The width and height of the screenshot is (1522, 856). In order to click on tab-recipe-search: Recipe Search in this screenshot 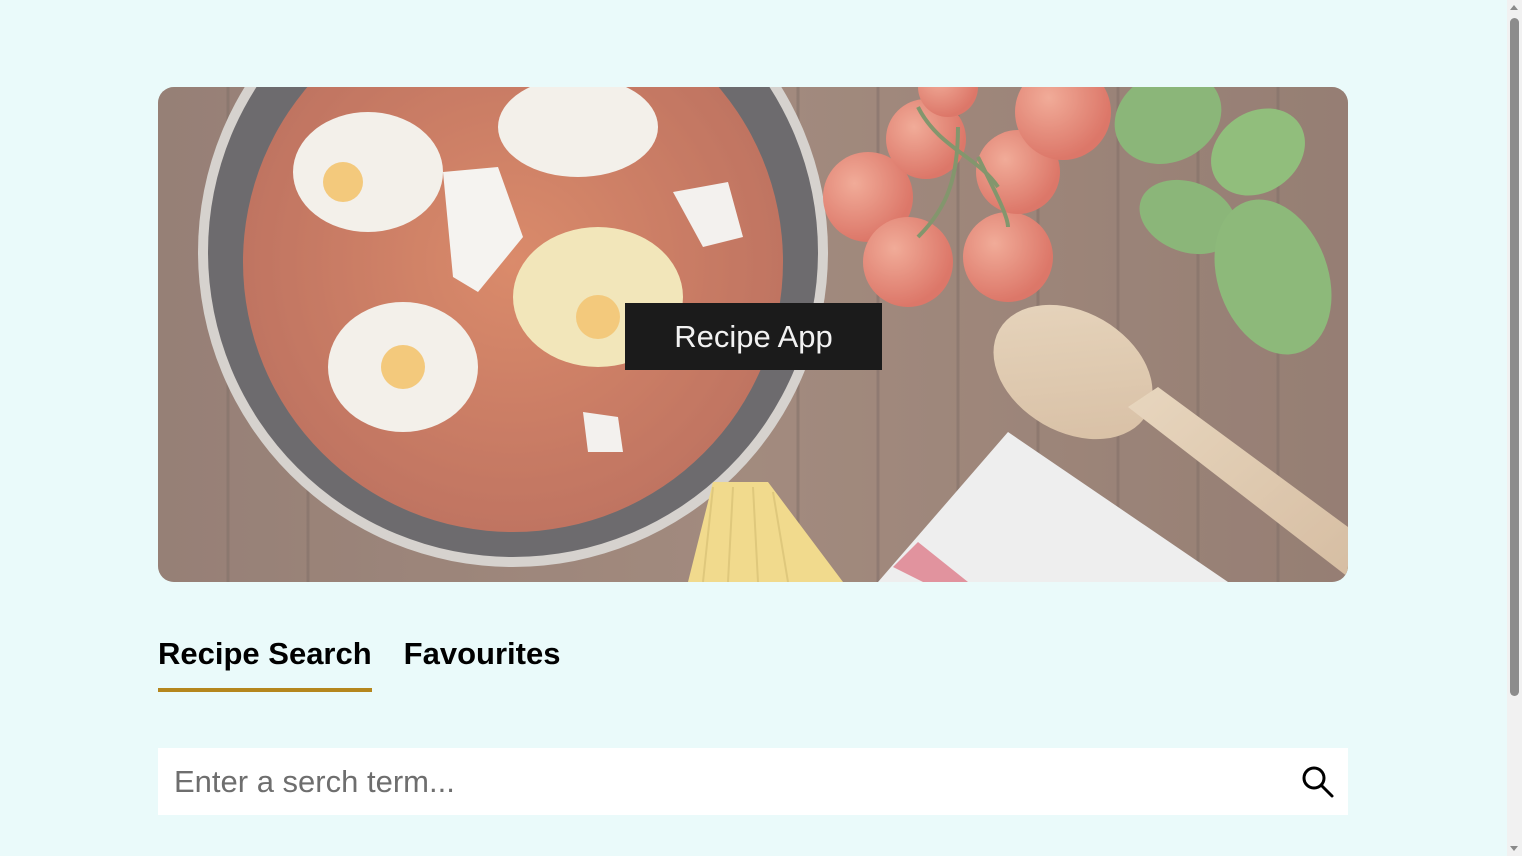, I will do `click(265, 664)`.